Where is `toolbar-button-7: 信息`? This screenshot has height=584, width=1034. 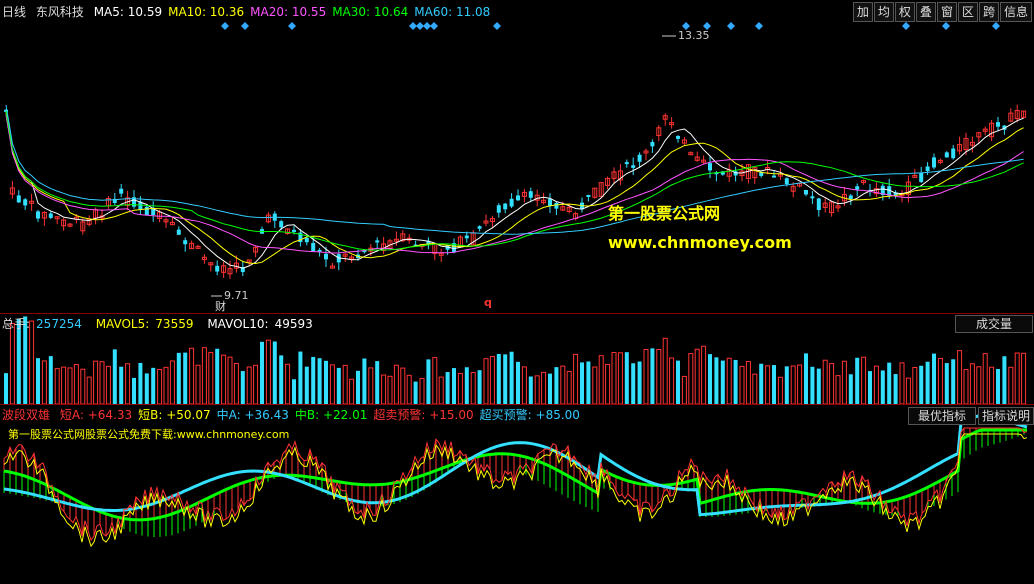
toolbar-button-7: 信息 is located at coordinates (1015, 12).